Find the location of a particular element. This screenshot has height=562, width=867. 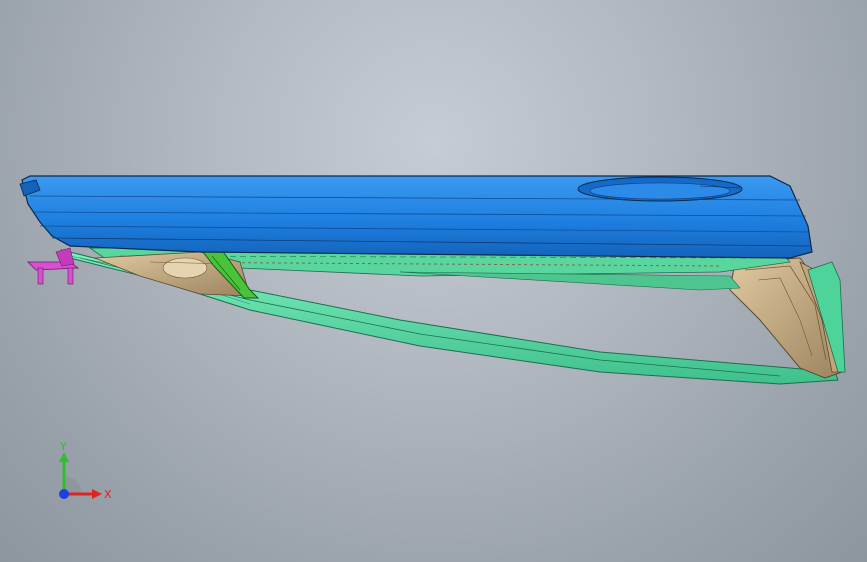

outer-door-panel is located at coordinates (416, 217).